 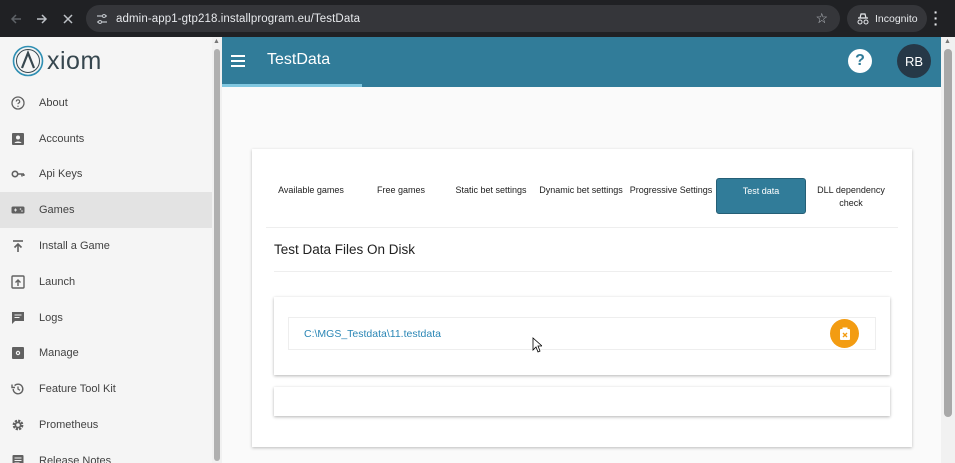 I want to click on tab-progressive-settings: Progressive Settings, so click(x=671, y=196).